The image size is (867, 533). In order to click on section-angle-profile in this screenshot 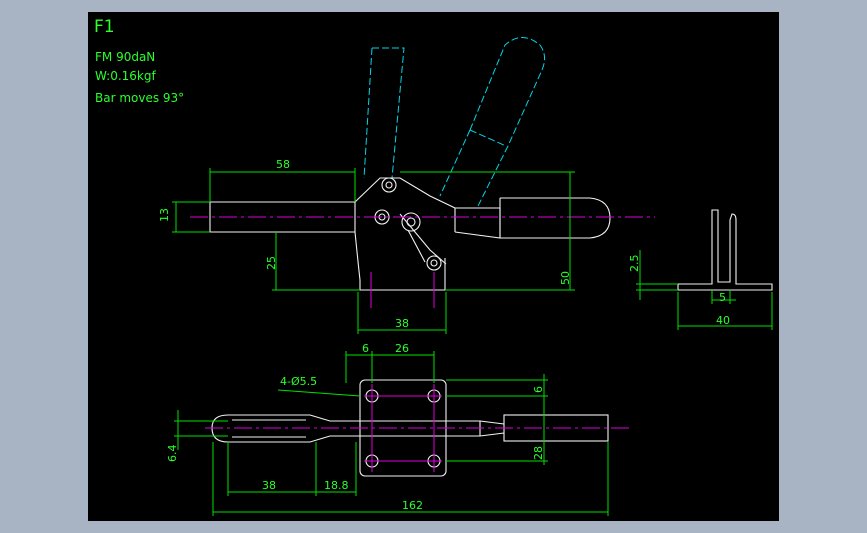, I will do `click(725, 250)`.